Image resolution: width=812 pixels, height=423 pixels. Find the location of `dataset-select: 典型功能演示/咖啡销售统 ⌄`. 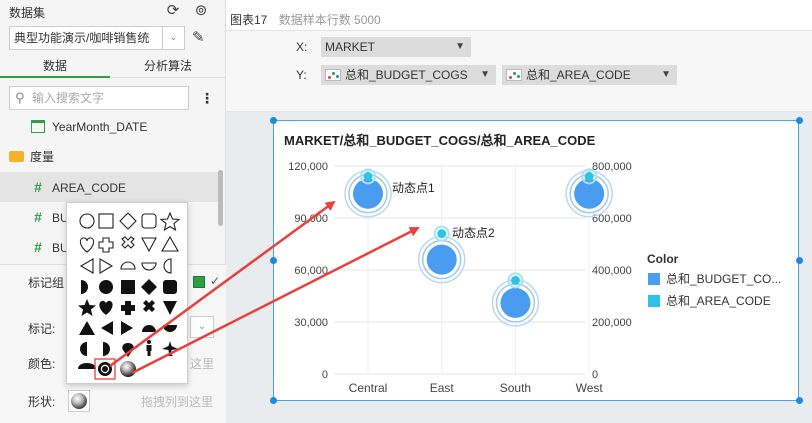

dataset-select: 典型功能演示/咖啡销售统 ⌄ is located at coordinates (97, 38).